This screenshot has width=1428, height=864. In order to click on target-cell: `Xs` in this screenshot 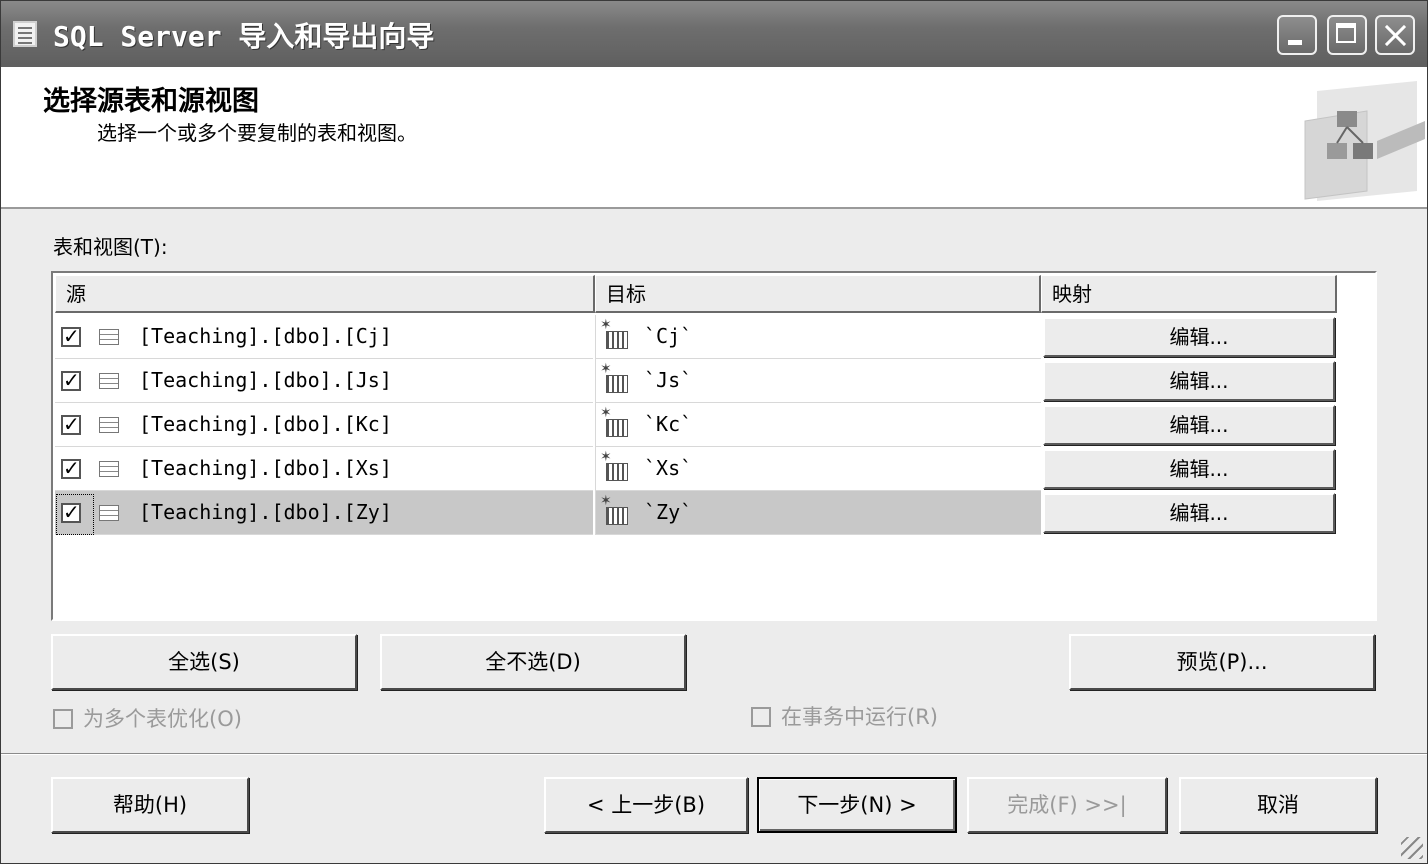, I will do `click(818, 469)`.